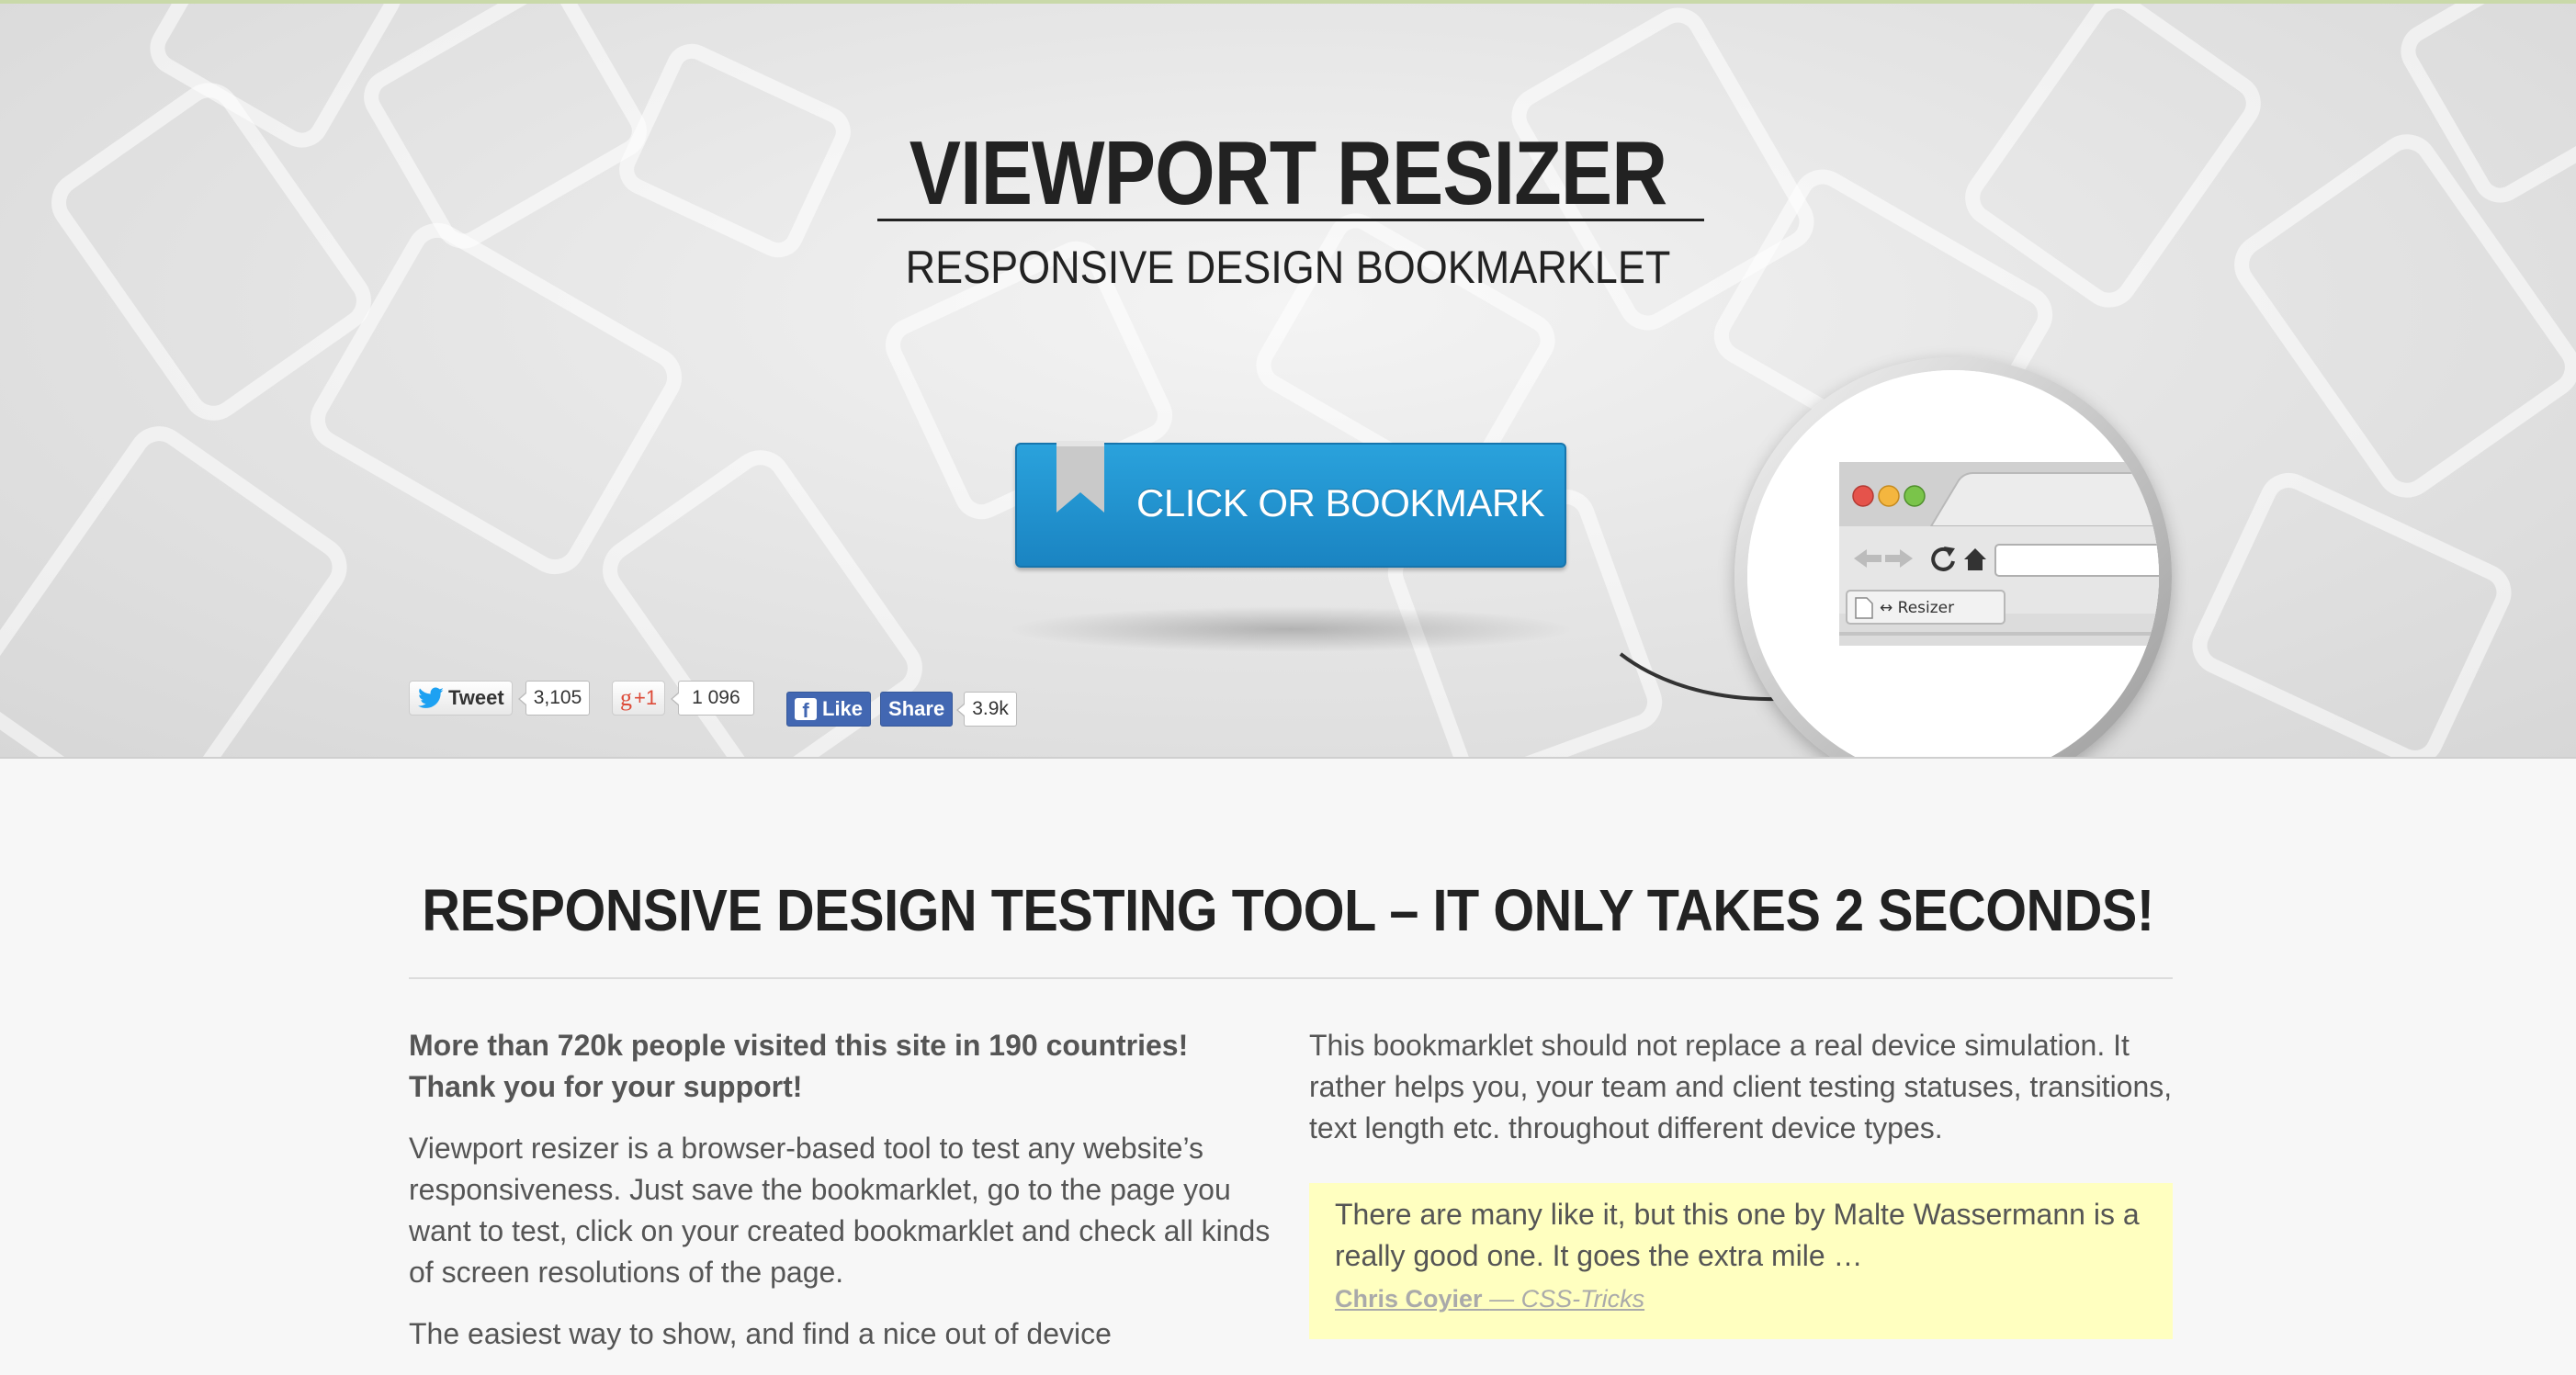 The image size is (2576, 1375). I want to click on gplus-button: g +1, so click(639, 698).